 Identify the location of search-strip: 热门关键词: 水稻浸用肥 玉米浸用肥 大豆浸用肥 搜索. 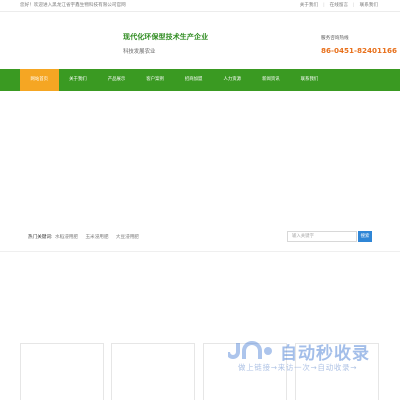
(200, 237).